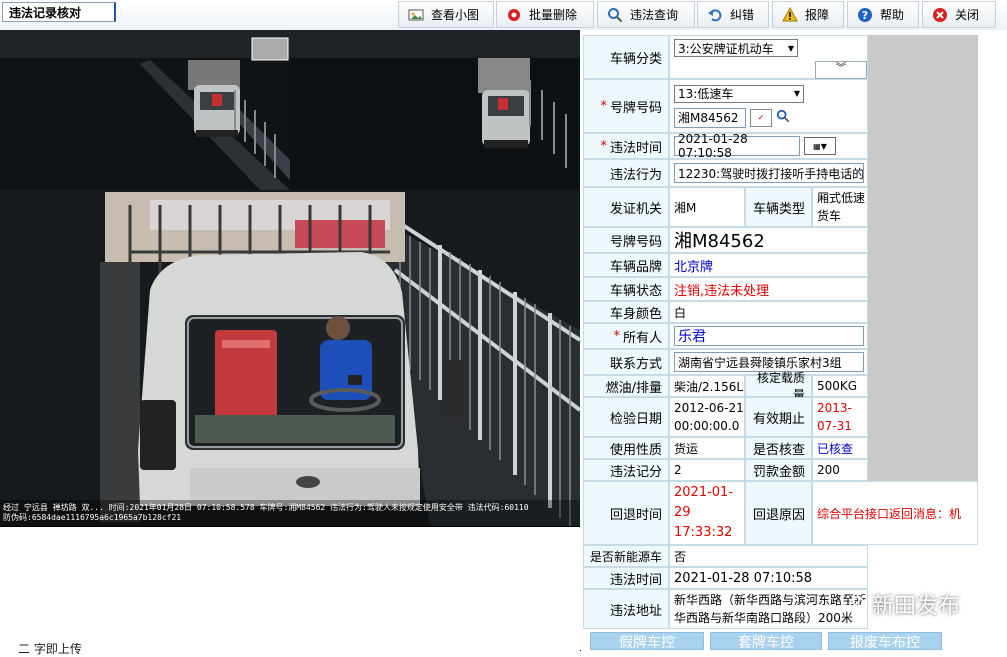 The width and height of the screenshot is (1007, 657). I want to click on vehicle-class-value: 3:公安牌证机动车, so click(726, 48).